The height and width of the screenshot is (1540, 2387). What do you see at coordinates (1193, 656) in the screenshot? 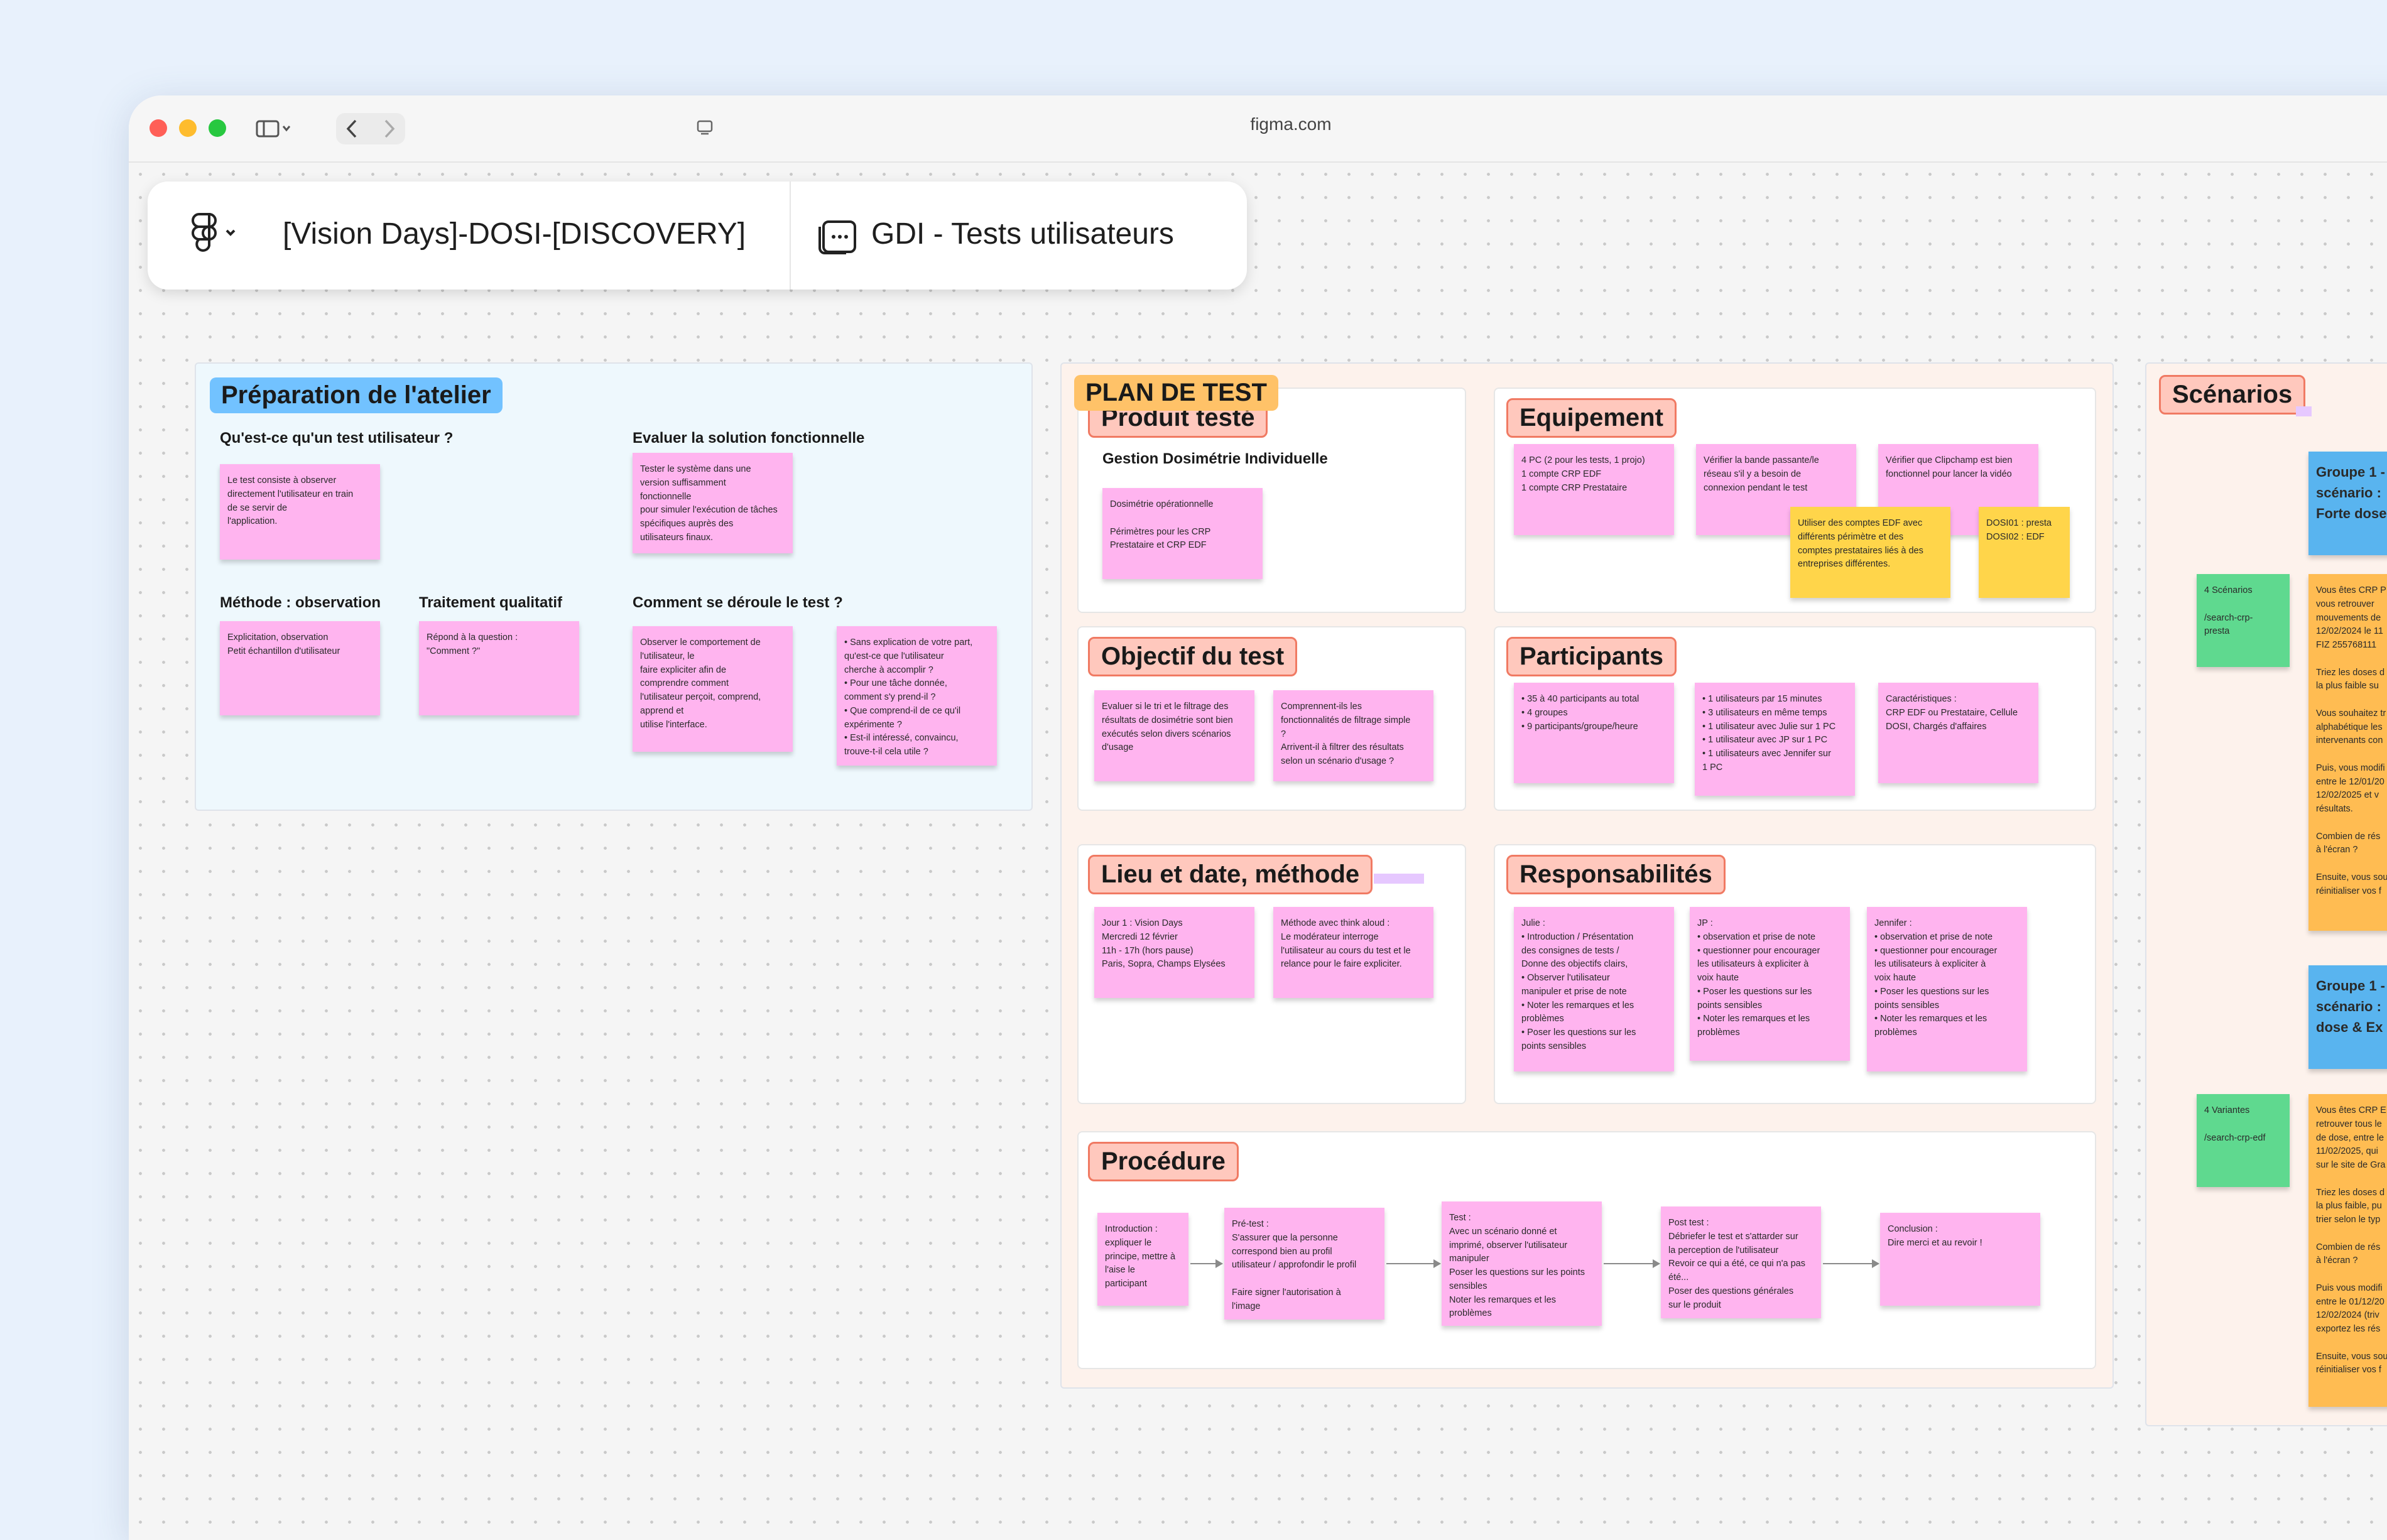
I see `card-title: Objectif du test` at bounding box center [1193, 656].